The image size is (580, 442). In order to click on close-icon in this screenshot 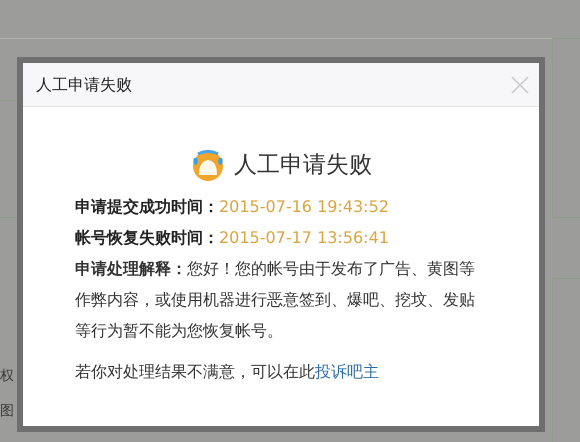, I will do `click(520, 85)`.